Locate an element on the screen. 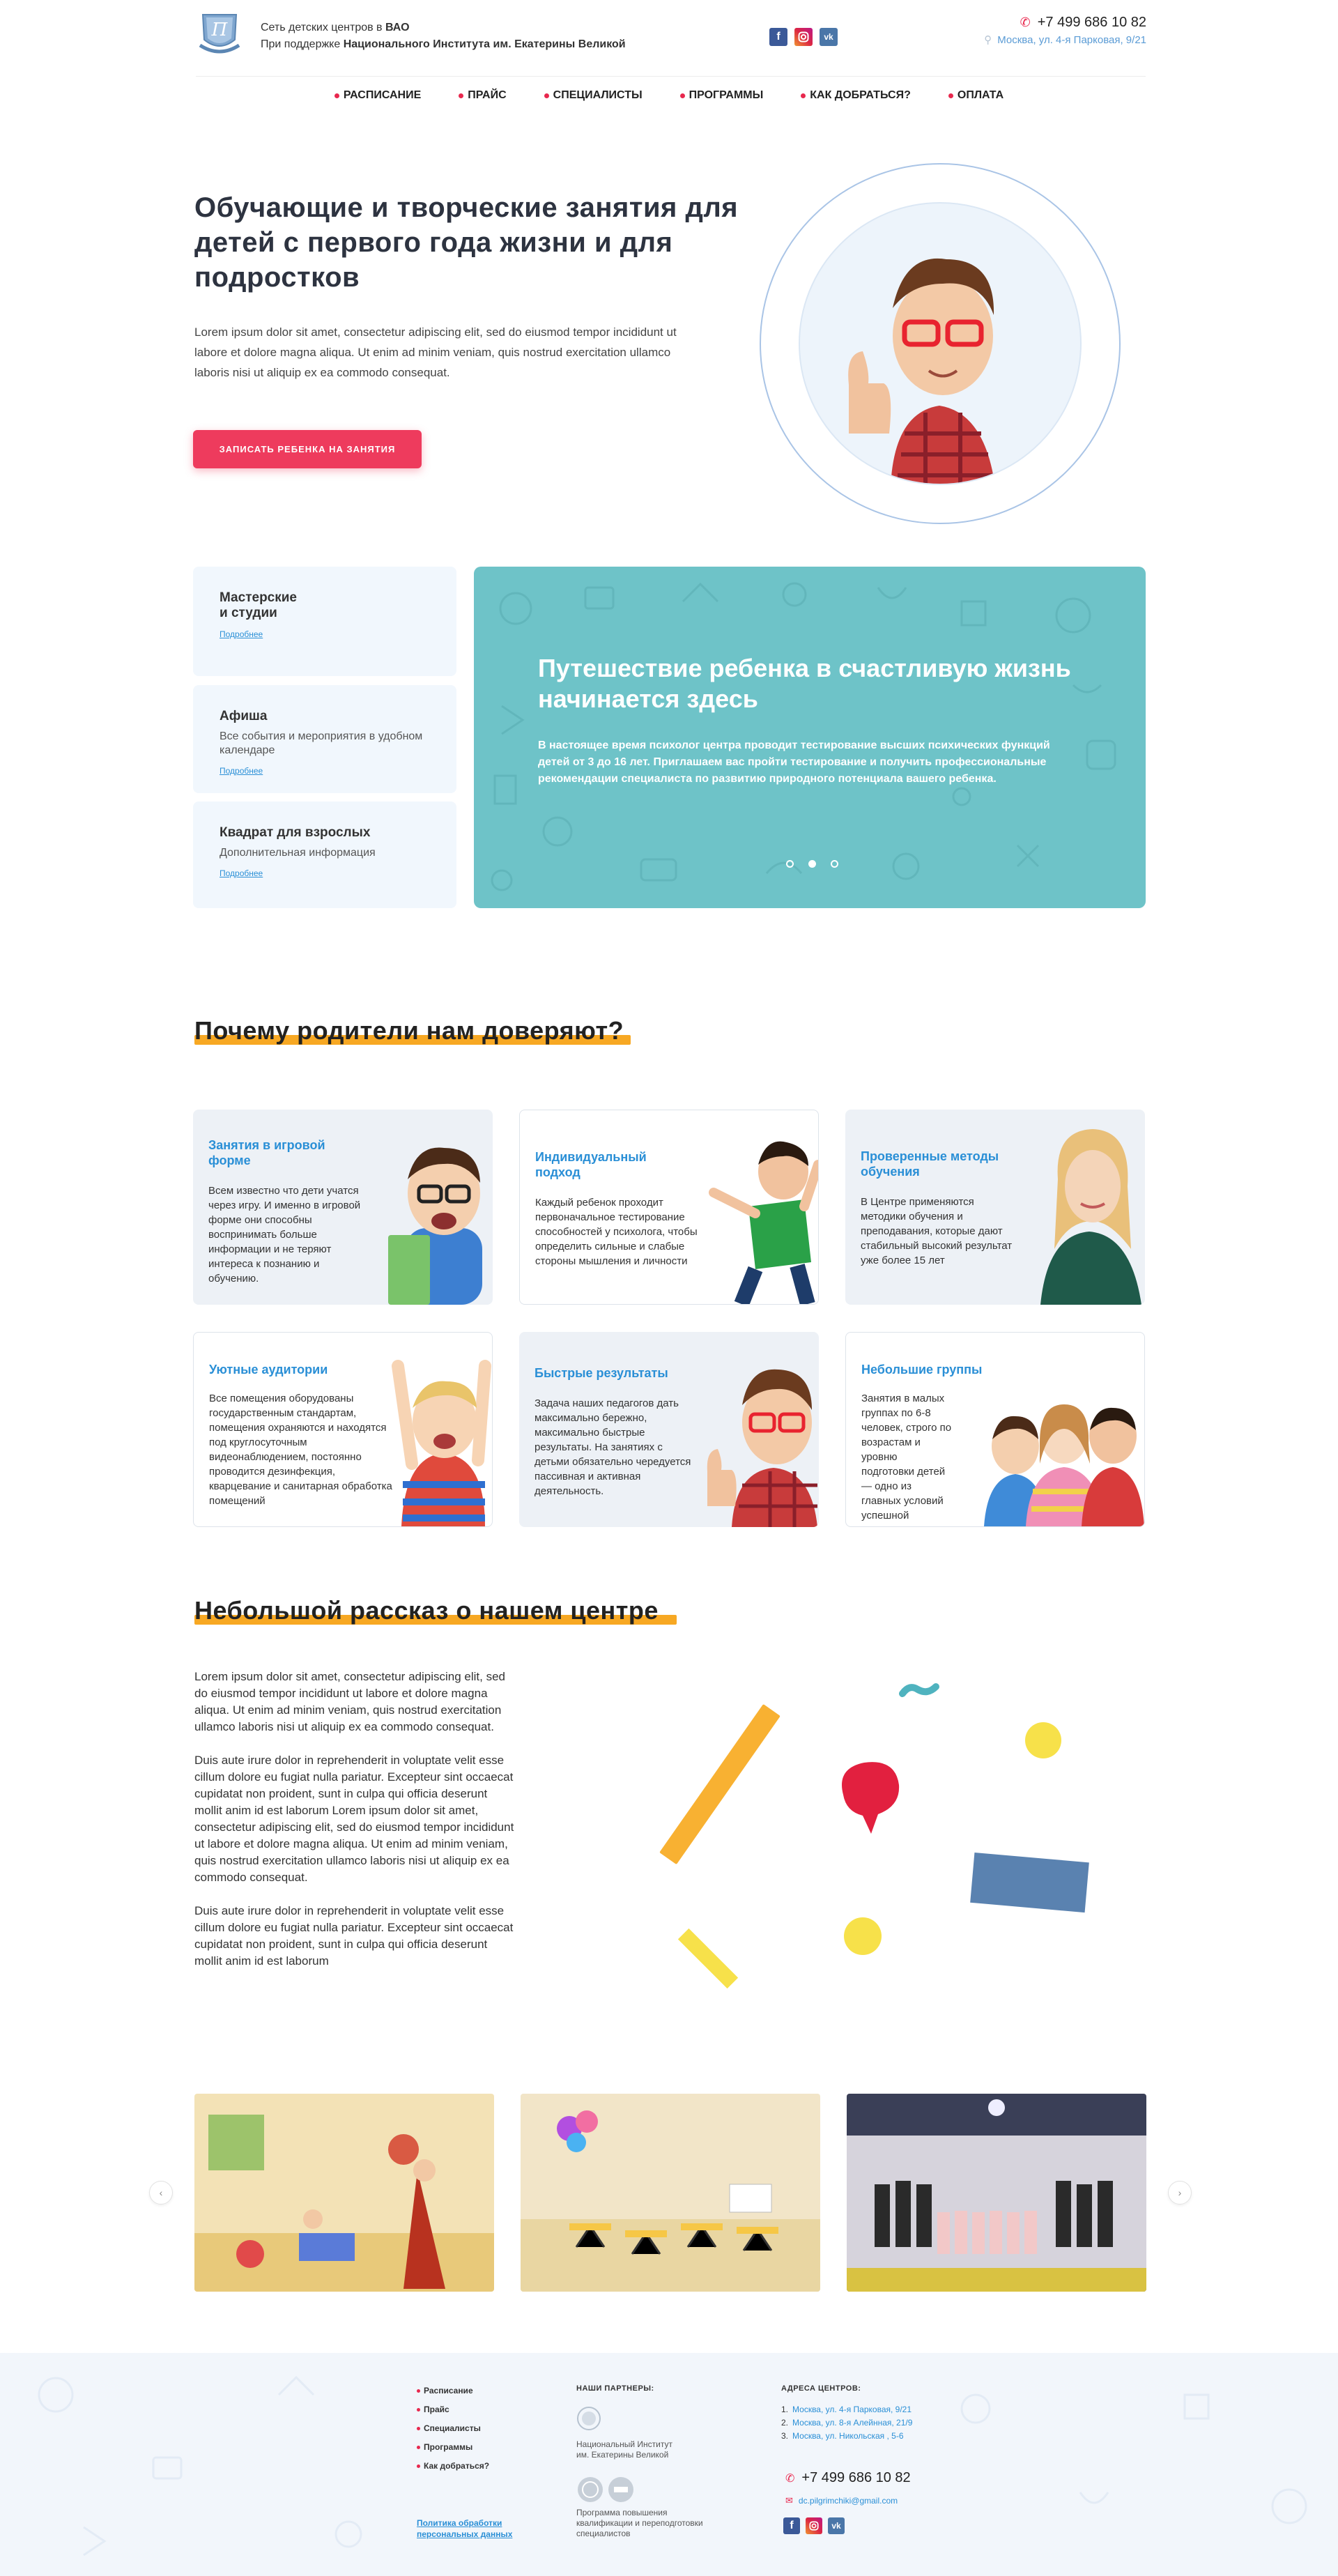  nav-item-price: Прайс is located at coordinates (482, 95).